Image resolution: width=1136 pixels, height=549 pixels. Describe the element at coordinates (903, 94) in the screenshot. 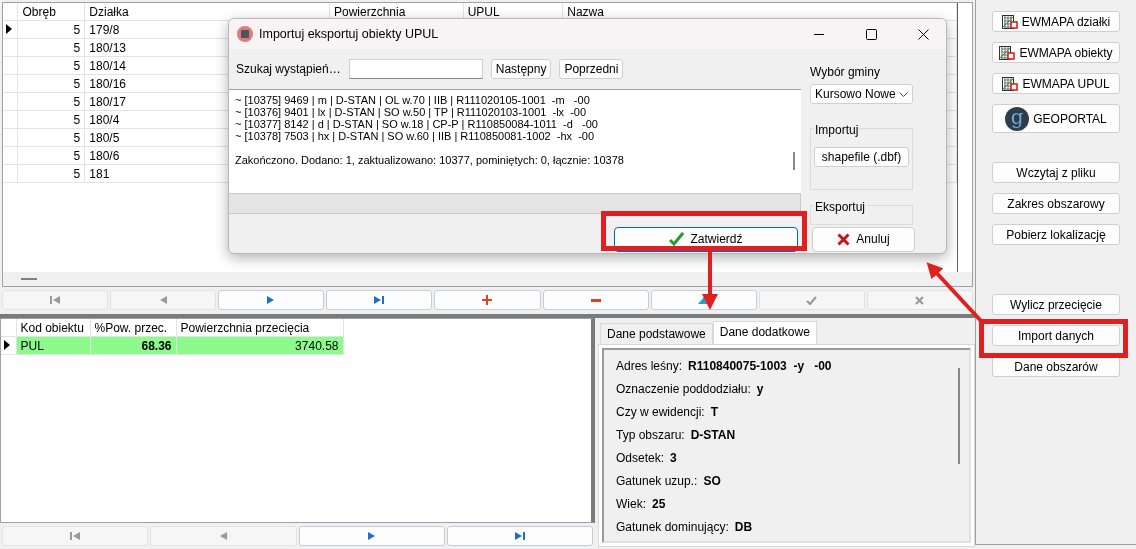

I see `chevron-down-icon` at that location.